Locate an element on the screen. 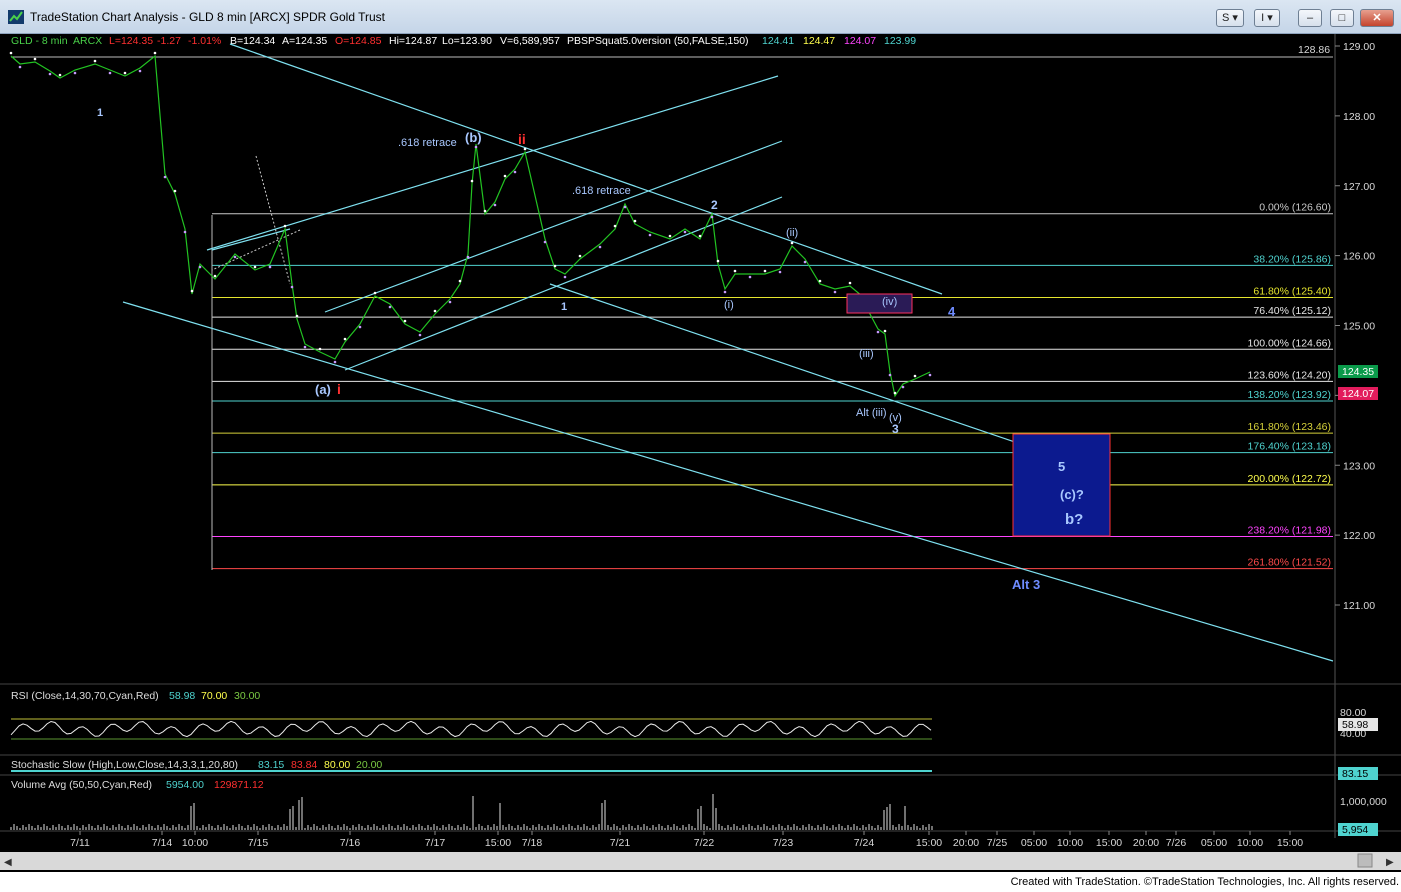 The image size is (1401, 892). header-exchange: ARCX is located at coordinates (87, 41).